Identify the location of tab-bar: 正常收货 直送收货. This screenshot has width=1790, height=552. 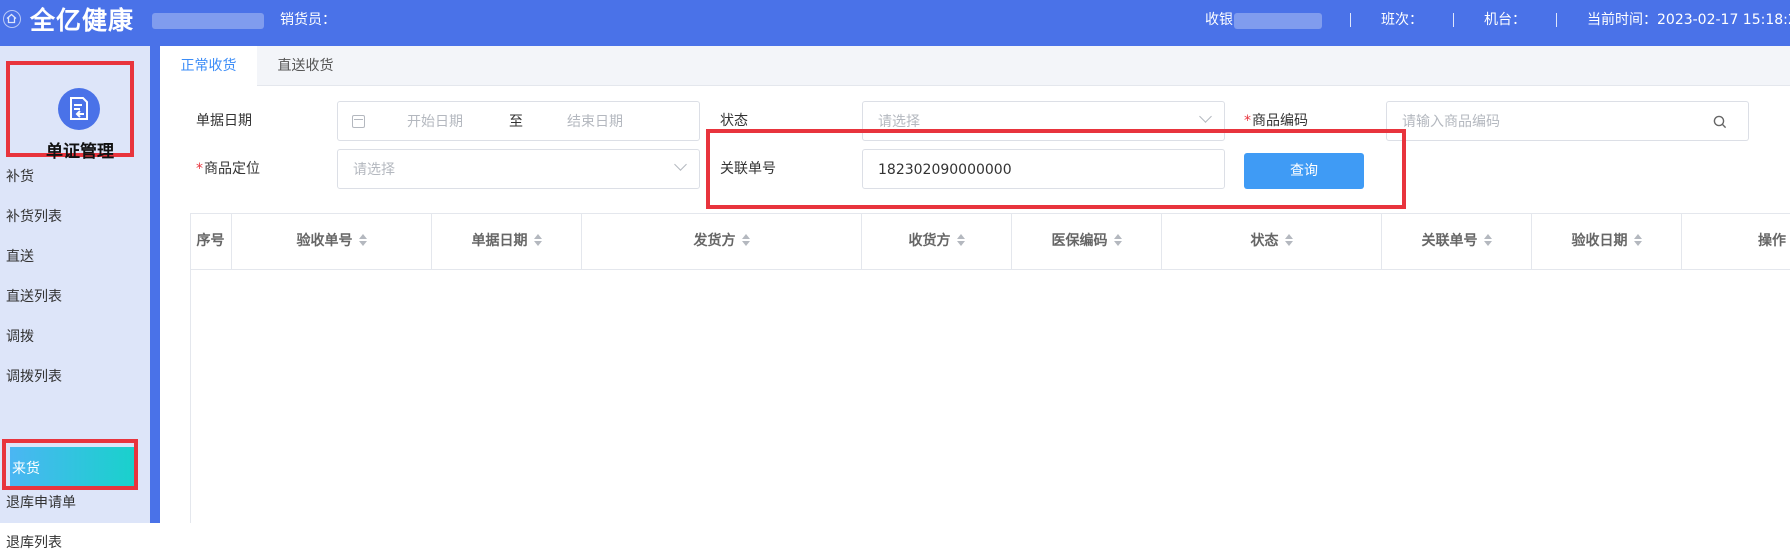
(975, 66).